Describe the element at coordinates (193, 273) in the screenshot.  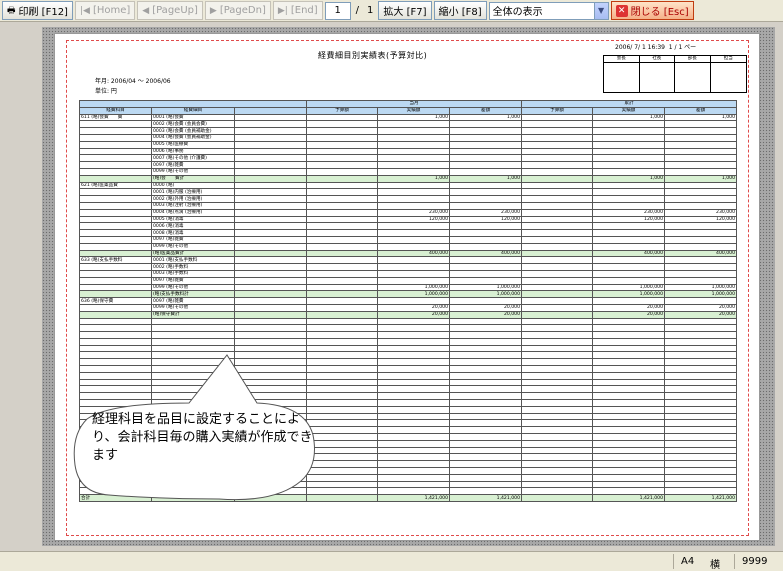
I see `table-cell: 0003 (略)手数料` at that location.